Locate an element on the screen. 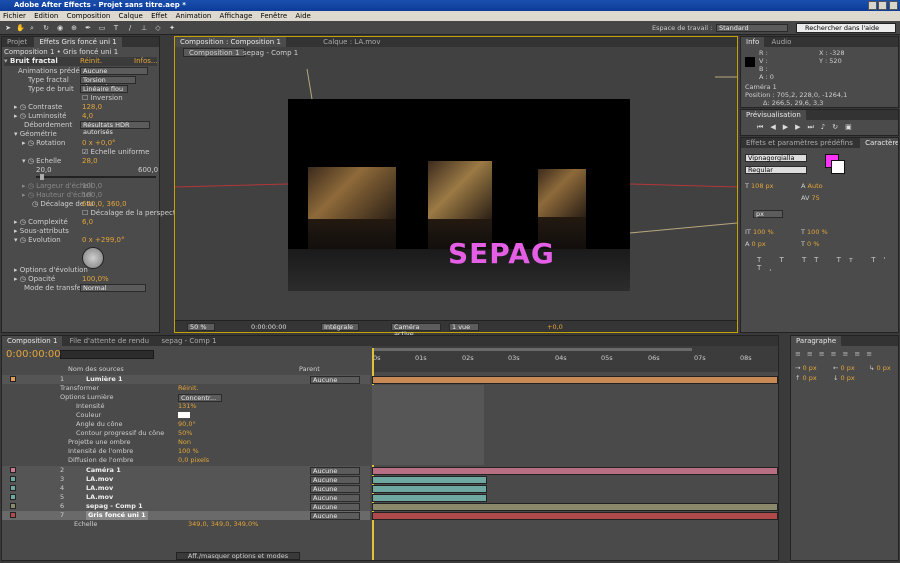  workspace-select: Standard is located at coordinates (752, 28).